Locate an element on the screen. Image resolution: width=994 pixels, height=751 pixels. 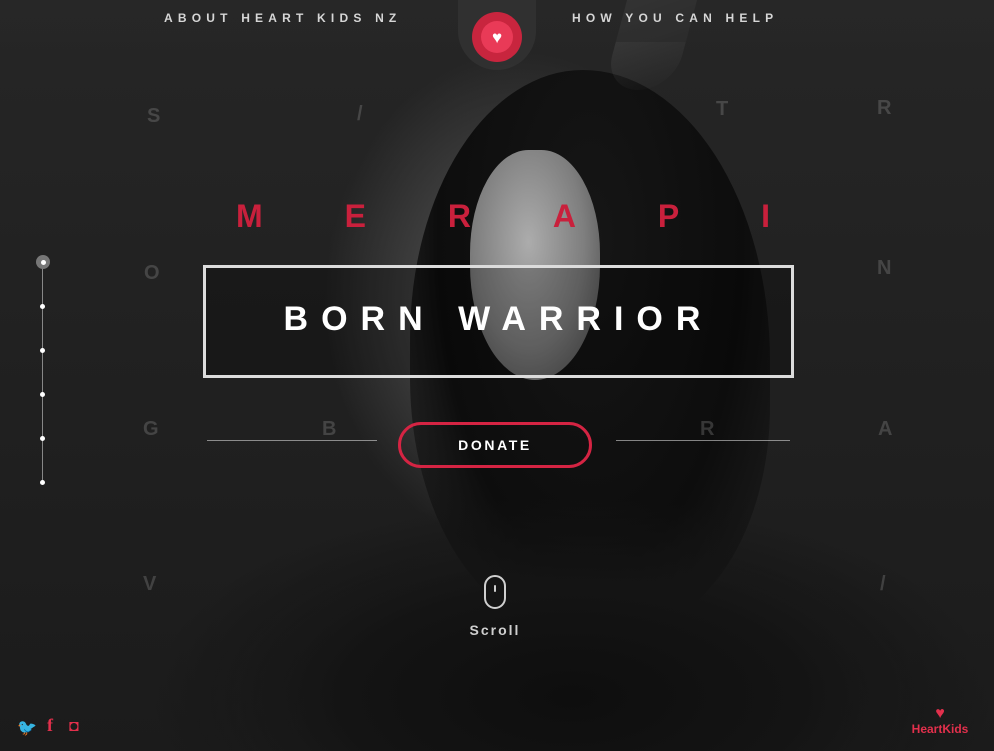
donate-button: DONATE is located at coordinates (495, 445).